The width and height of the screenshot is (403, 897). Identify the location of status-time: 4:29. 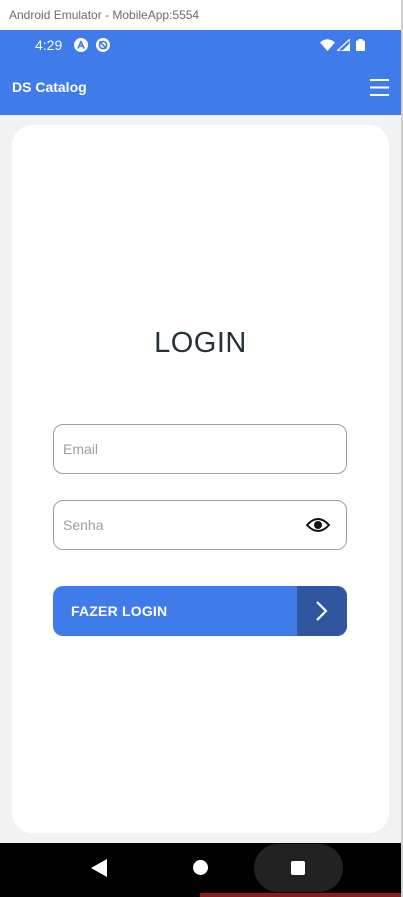
(49, 45).